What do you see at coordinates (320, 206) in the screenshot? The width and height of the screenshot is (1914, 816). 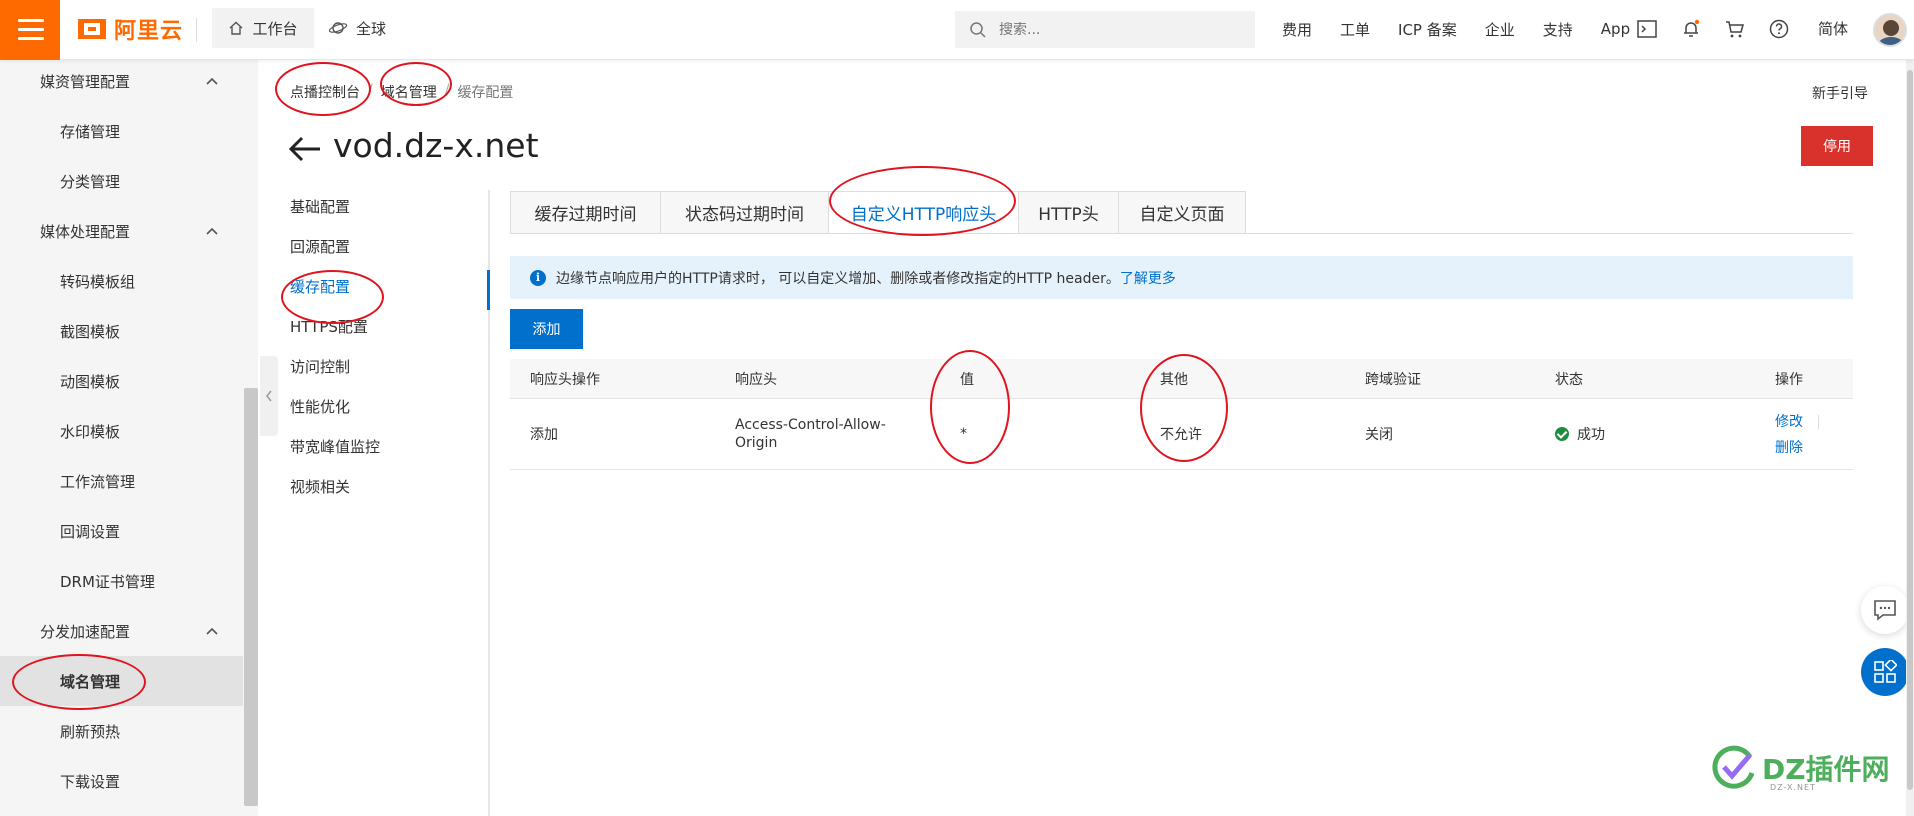 I see `subnav-basic: 基础配置` at bounding box center [320, 206].